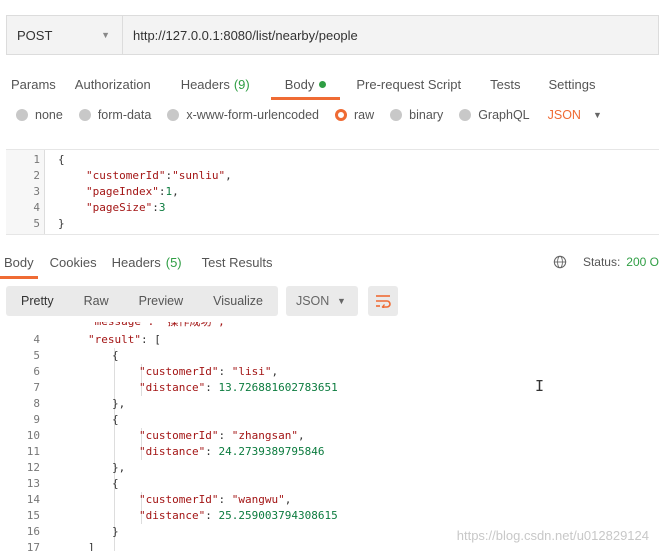 Image resolution: width=659 pixels, height=551 pixels. What do you see at coordinates (165, 435) in the screenshot?
I see `code-line: 10 "customerId": "zhangsan",` at bounding box center [165, 435].